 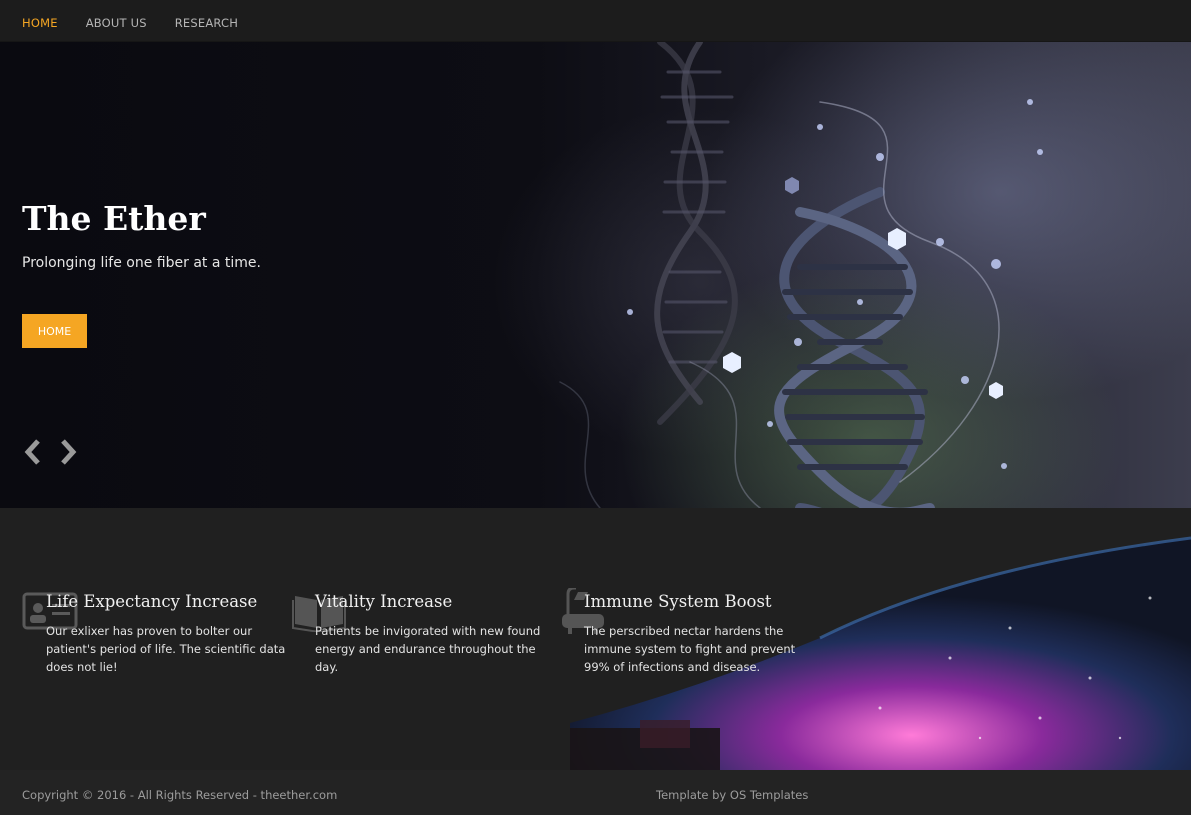 I want to click on chevron-left-icon, so click(x=33, y=452).